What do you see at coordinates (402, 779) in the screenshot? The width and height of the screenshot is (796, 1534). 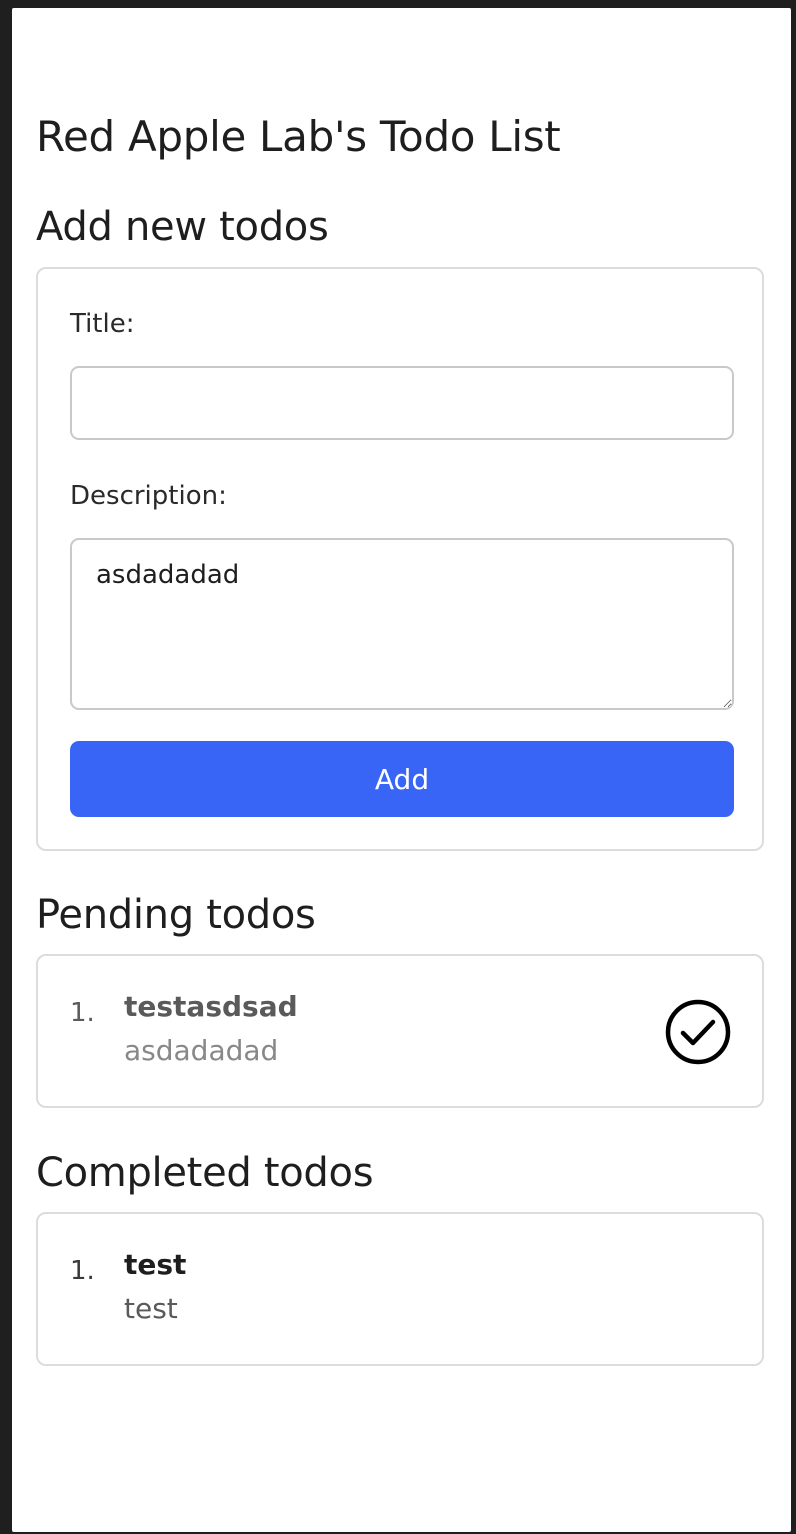 I see `add-button: Add` at bounding box center [402, 779].